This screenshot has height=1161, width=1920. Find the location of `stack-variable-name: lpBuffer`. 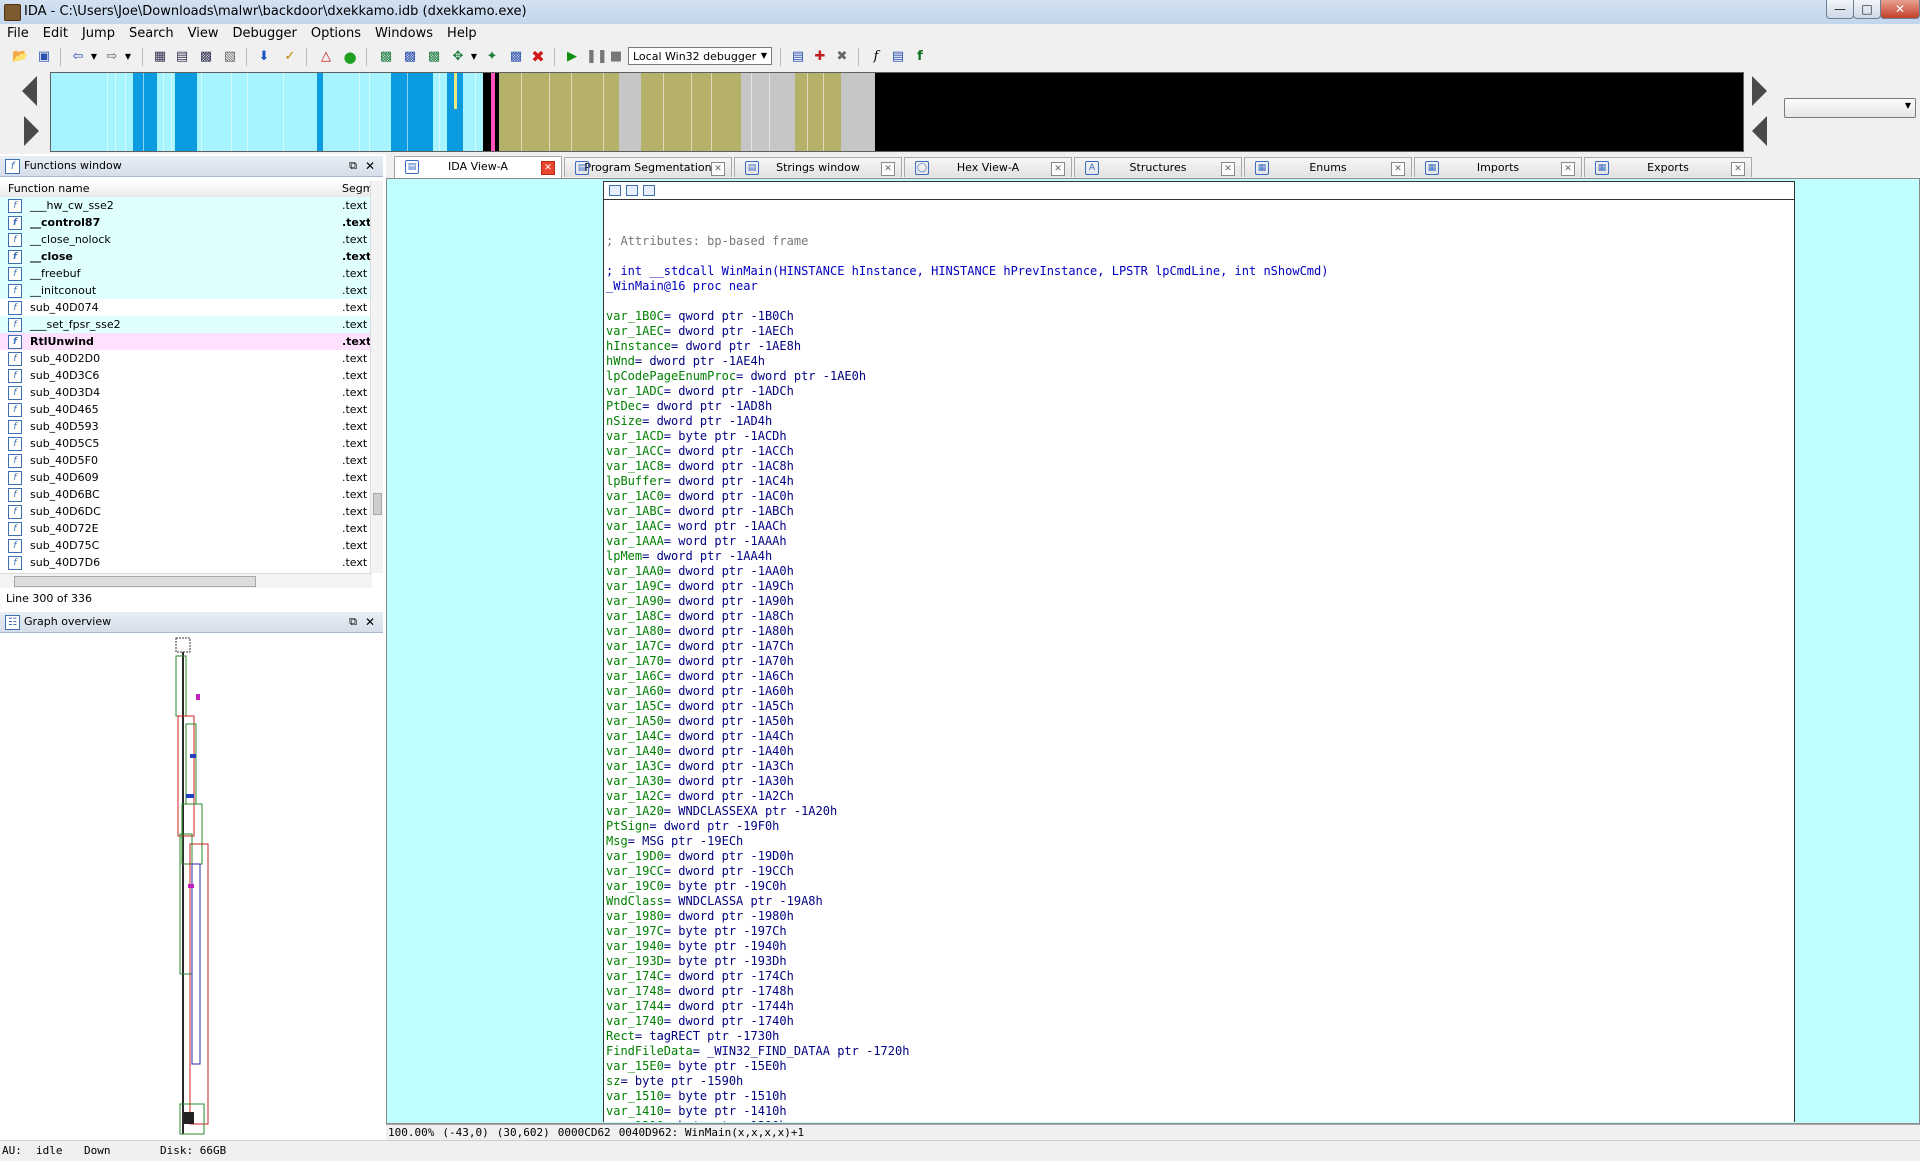

stack-variable-name: lpBuffer is located at coordinates (635, 481).